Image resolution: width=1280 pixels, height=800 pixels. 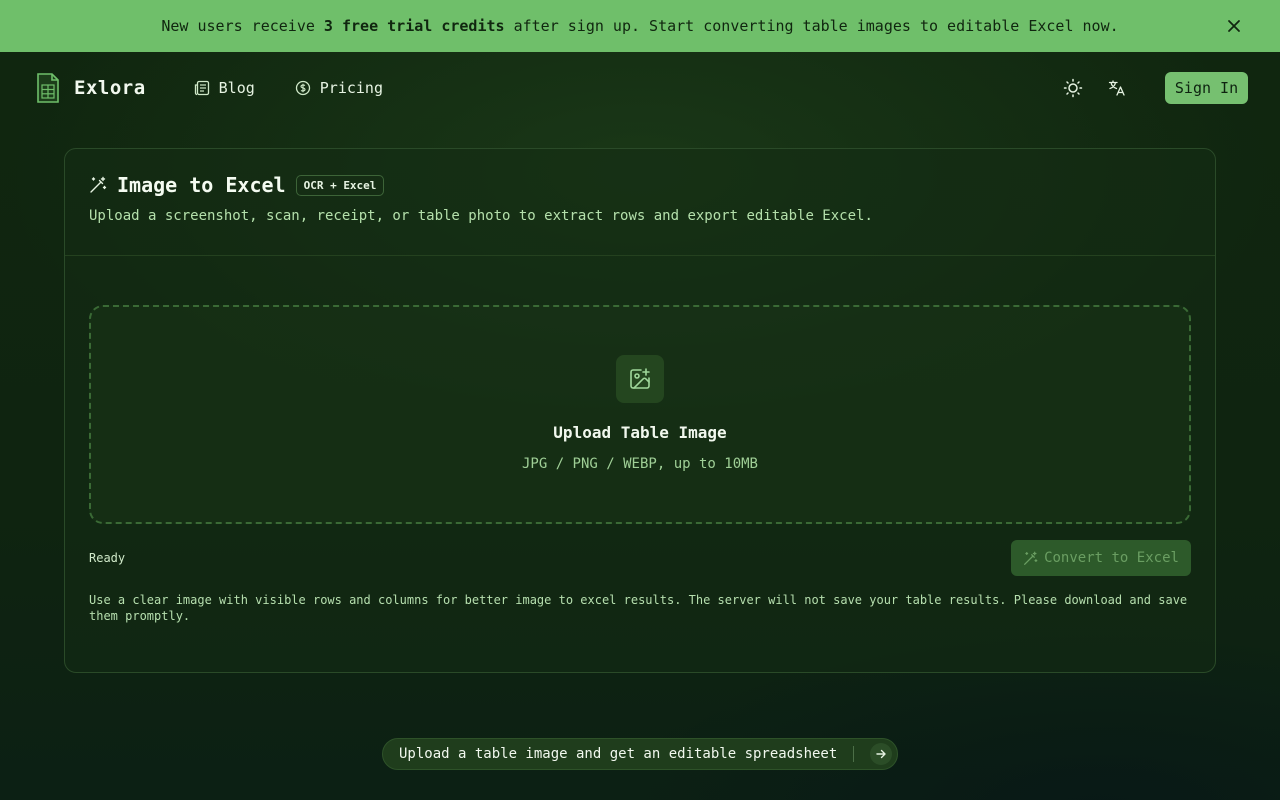 I want to click on sun-icon, so click(x=1073, y=88).